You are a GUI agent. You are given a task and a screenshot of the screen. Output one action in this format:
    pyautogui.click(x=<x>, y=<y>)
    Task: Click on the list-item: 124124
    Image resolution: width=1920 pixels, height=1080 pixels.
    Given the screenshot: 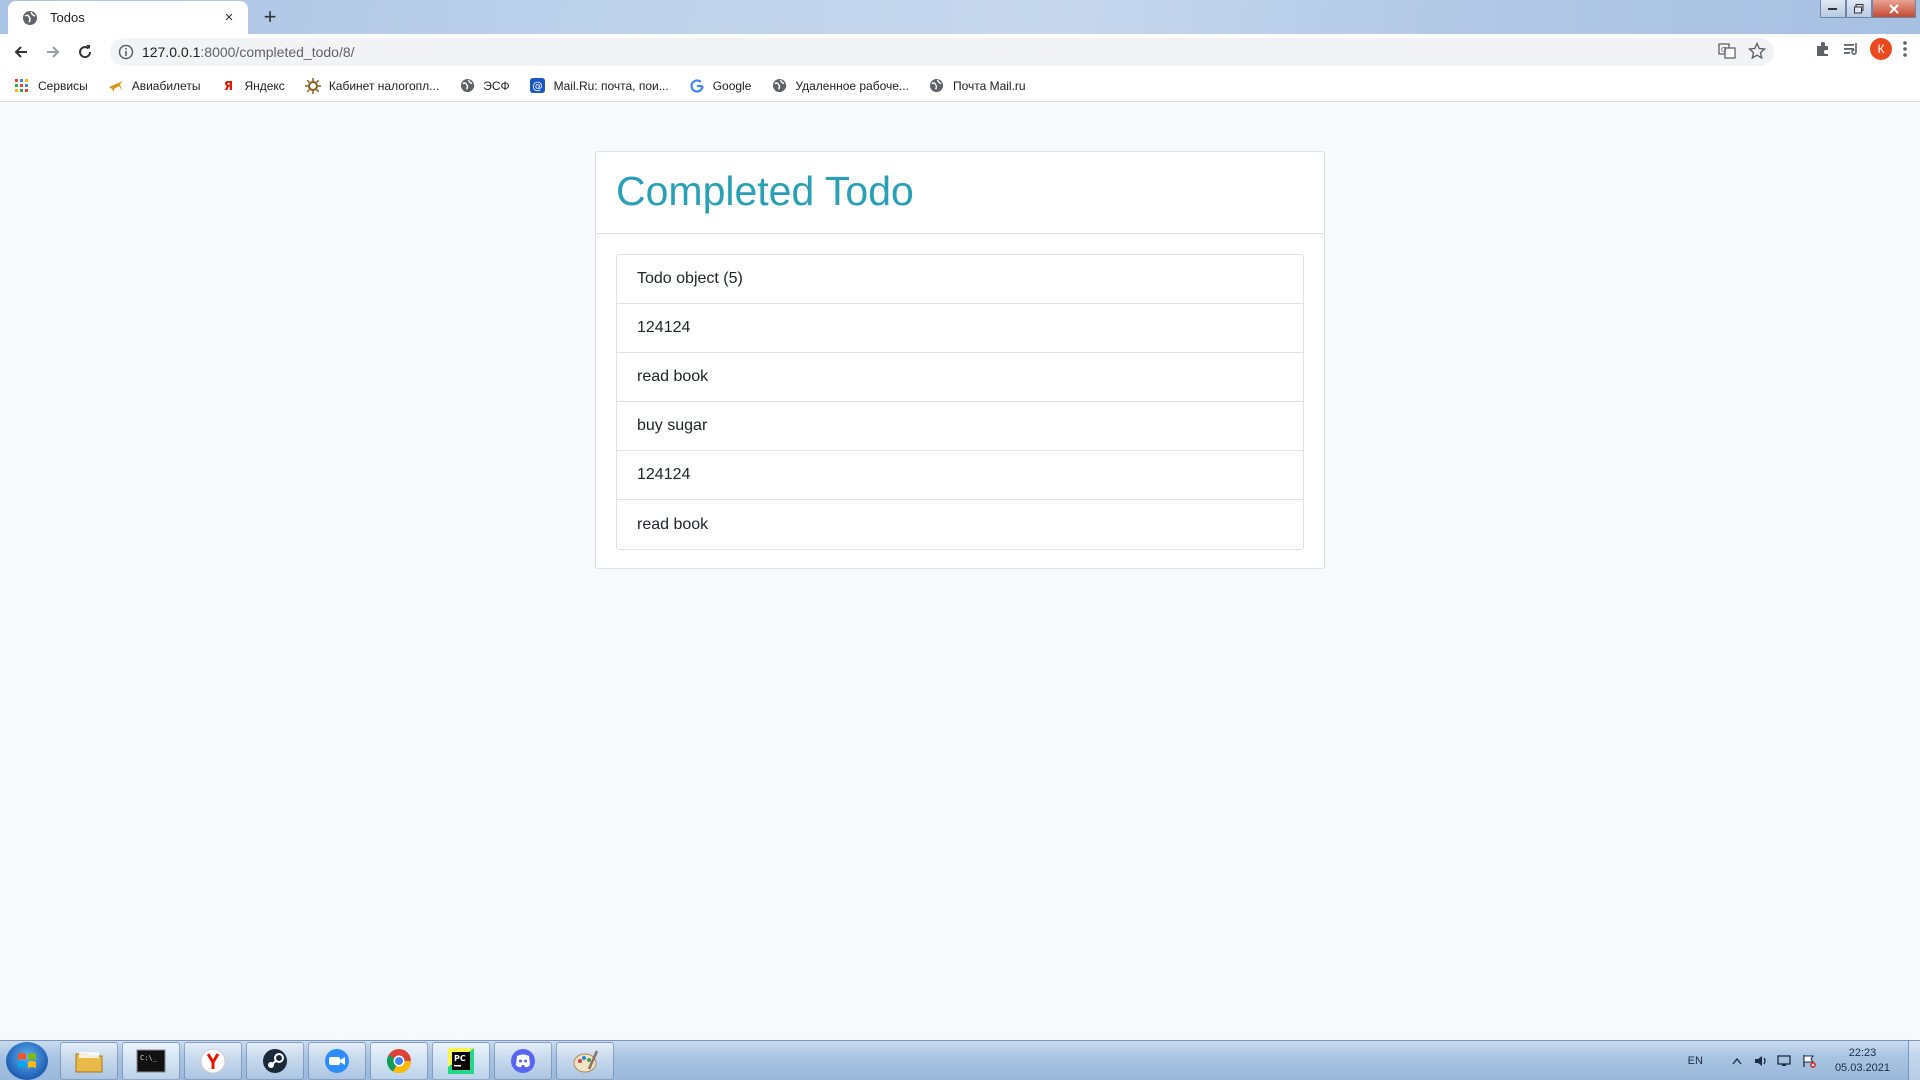 What is the action you would take?
    pyautogui.click(x=960, y=328)
    